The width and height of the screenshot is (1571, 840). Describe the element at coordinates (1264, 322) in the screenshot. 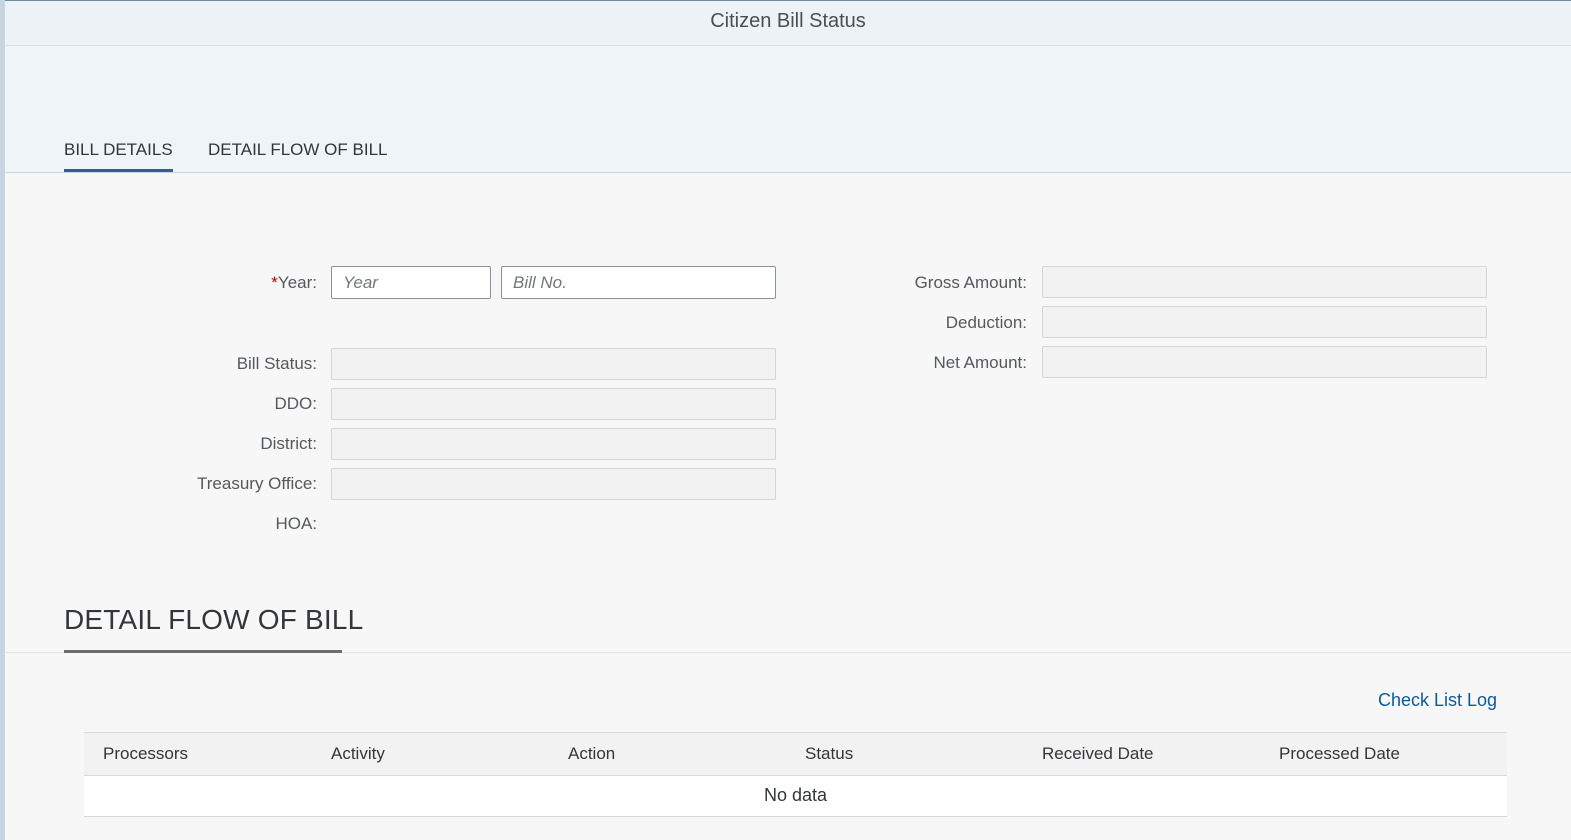

I see `deduction-field` at that location.